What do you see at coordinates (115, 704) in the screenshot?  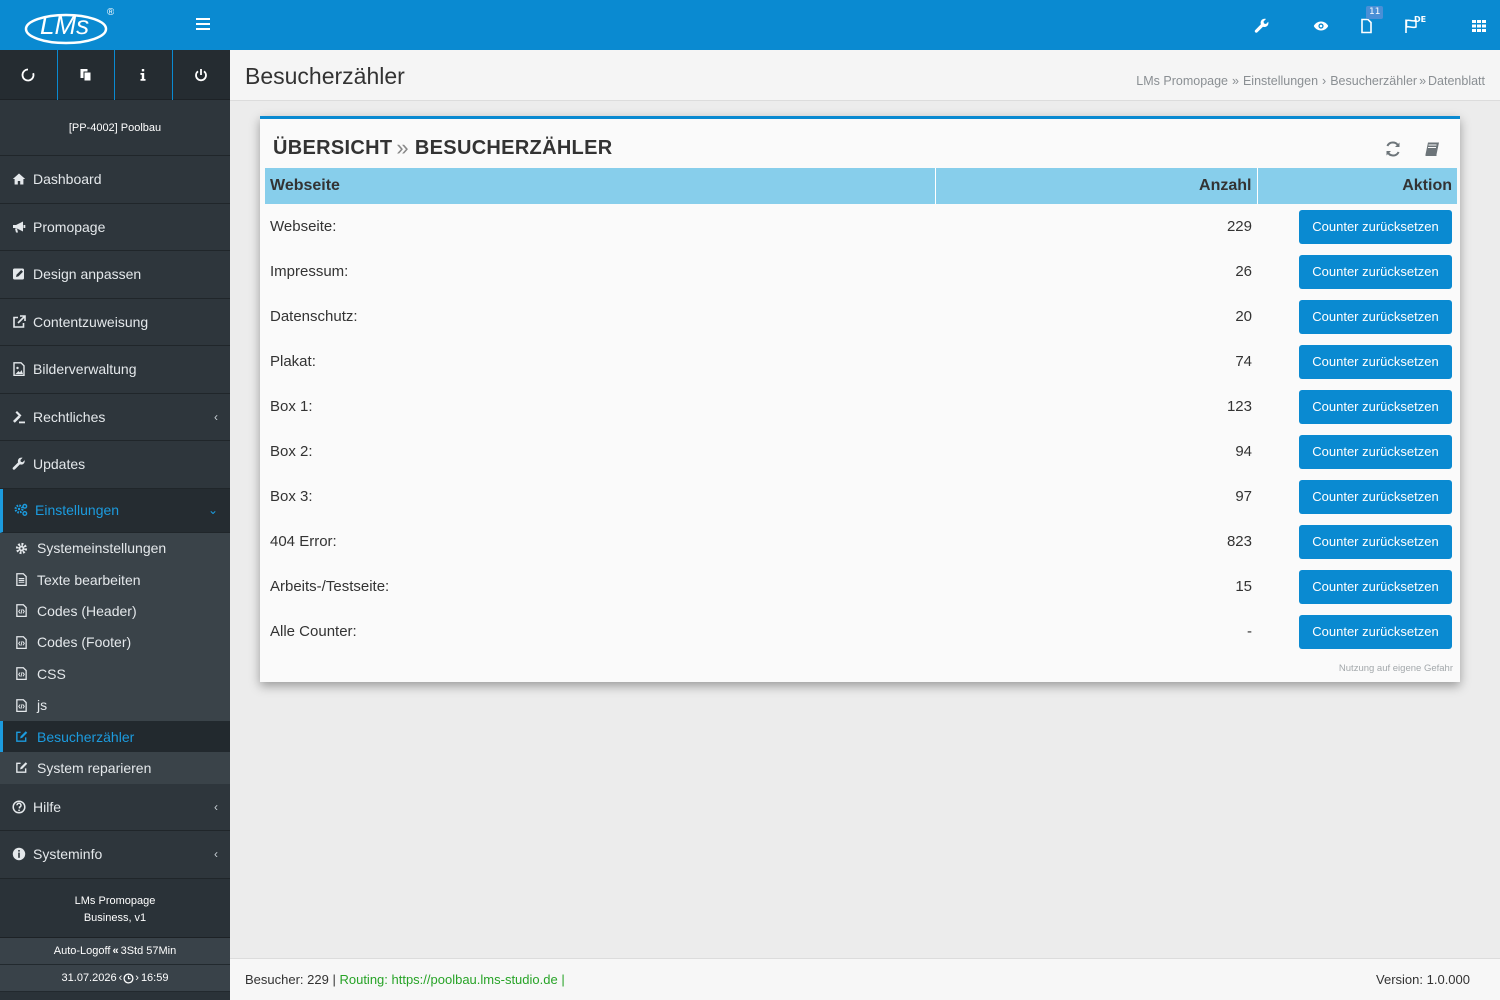 I see `sidebar-item-js: js` at bounding box center [115, 704].